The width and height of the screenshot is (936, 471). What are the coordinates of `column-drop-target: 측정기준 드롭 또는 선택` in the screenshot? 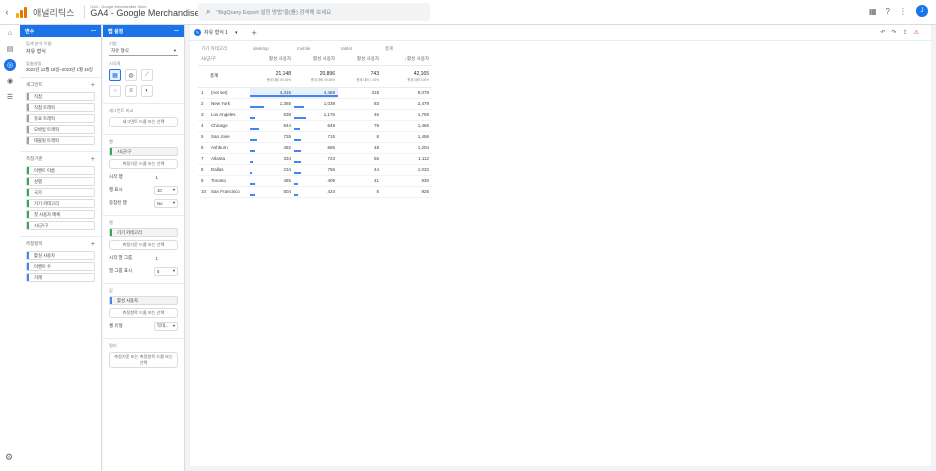 It's located at (143, 245).